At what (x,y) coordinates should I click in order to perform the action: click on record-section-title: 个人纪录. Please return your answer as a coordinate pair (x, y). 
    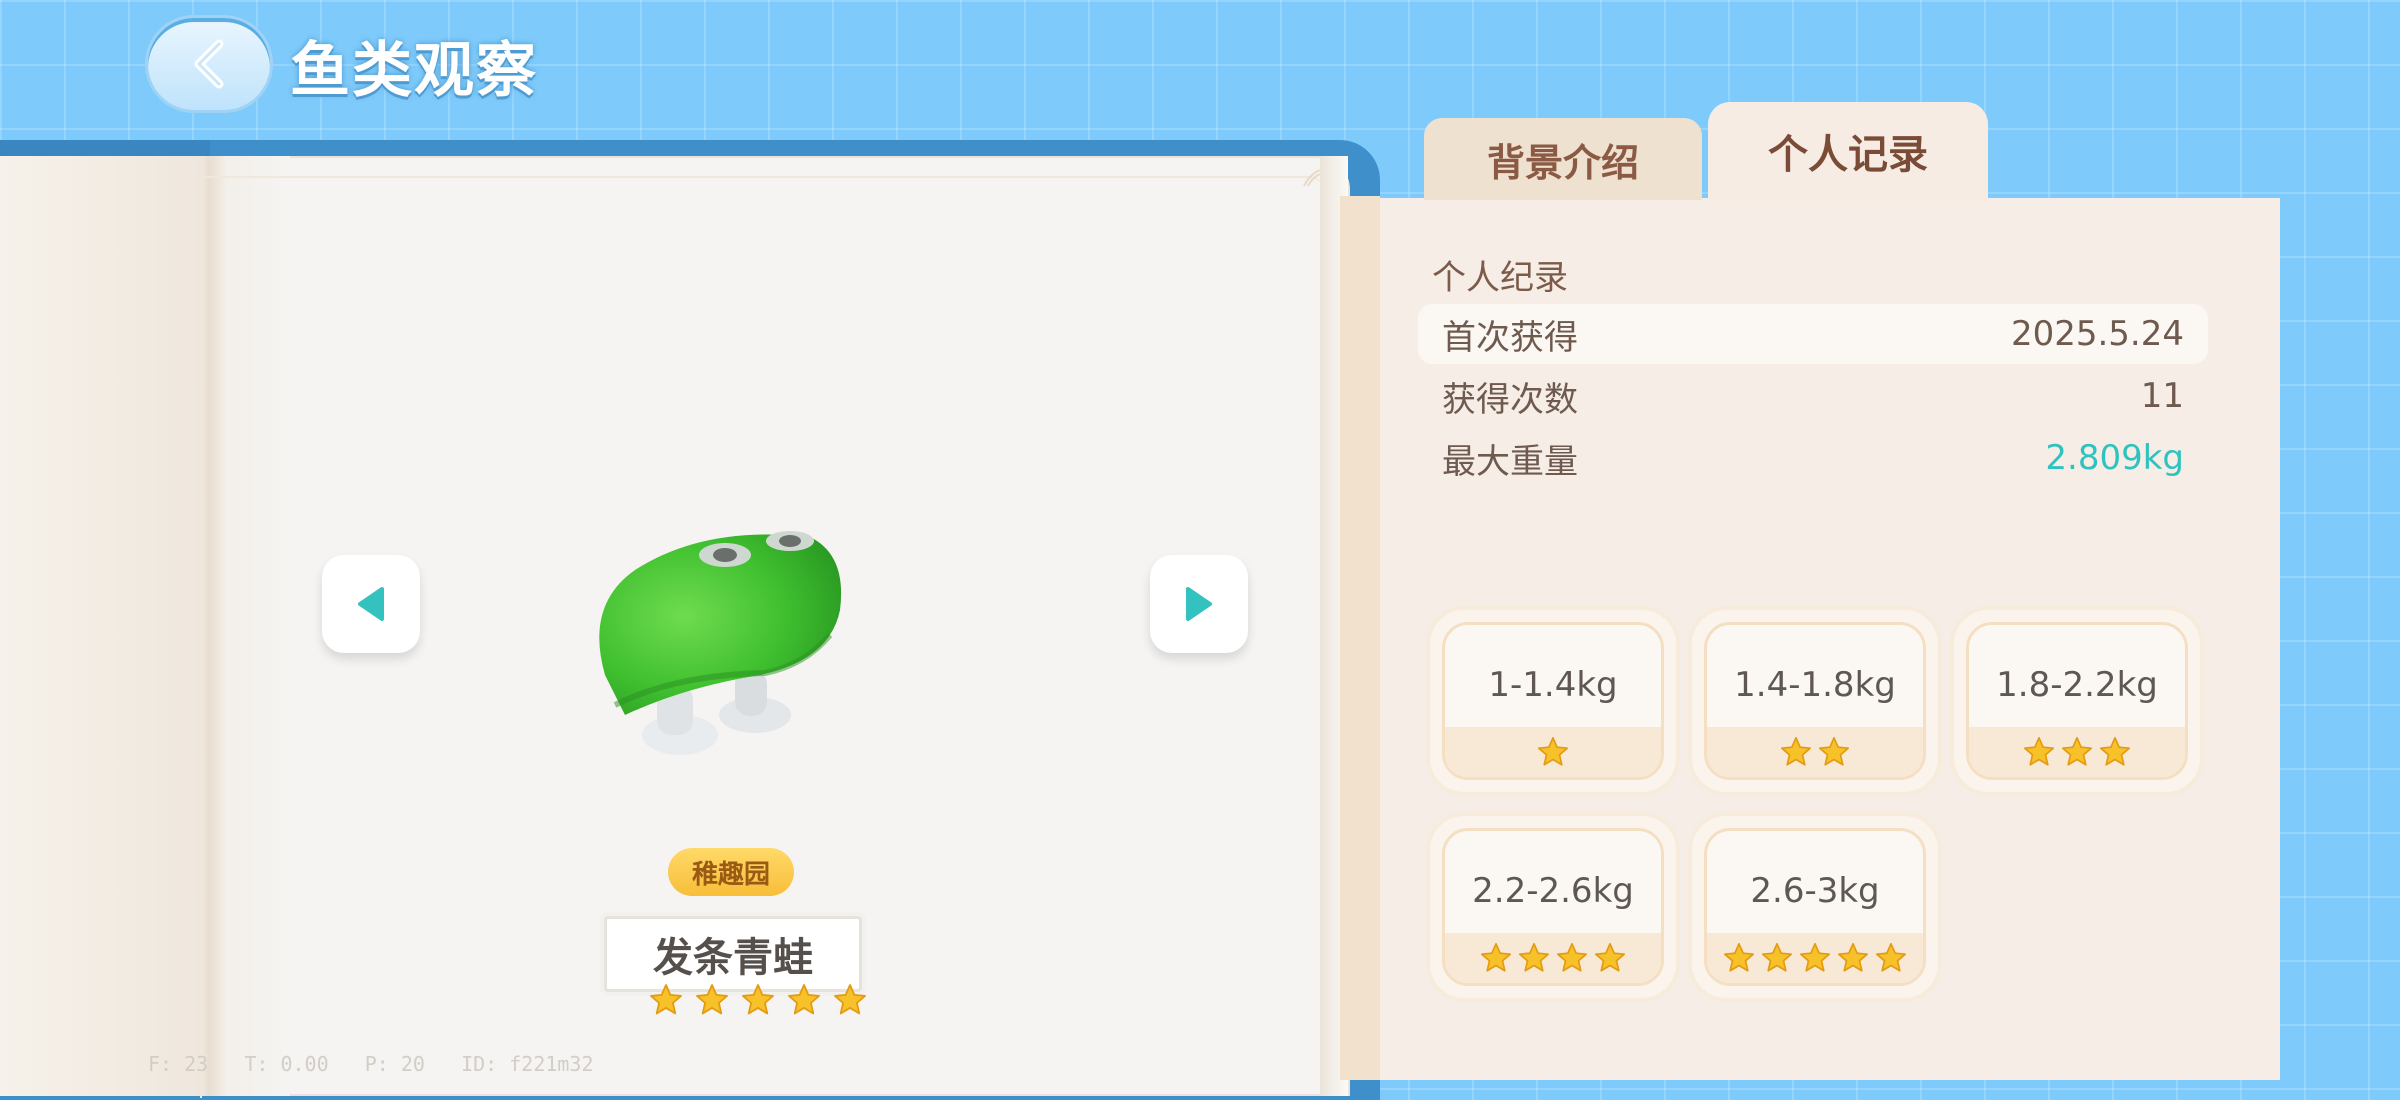
    Looking at the image, I should click on (1500, 278).